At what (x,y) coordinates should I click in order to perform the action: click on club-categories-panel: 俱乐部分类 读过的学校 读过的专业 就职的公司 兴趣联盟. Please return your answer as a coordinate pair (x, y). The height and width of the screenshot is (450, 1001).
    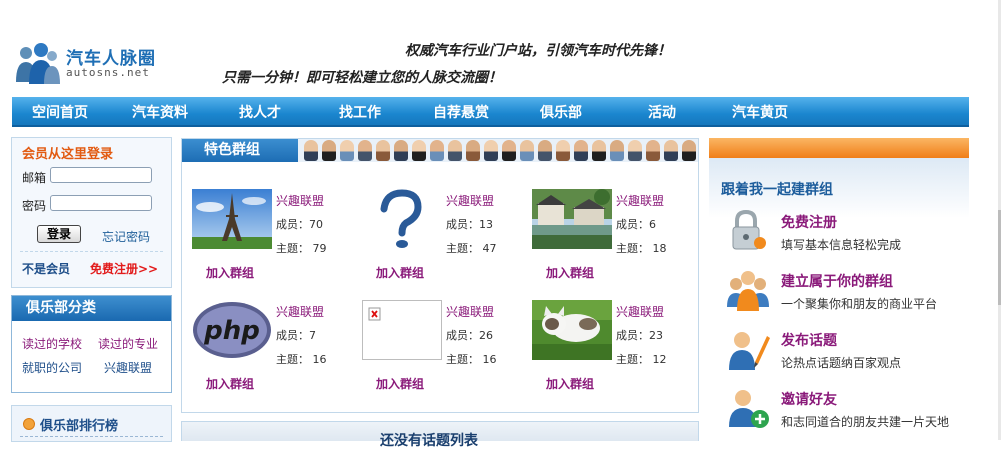
    Looking at the image, I should click on (91, 344).